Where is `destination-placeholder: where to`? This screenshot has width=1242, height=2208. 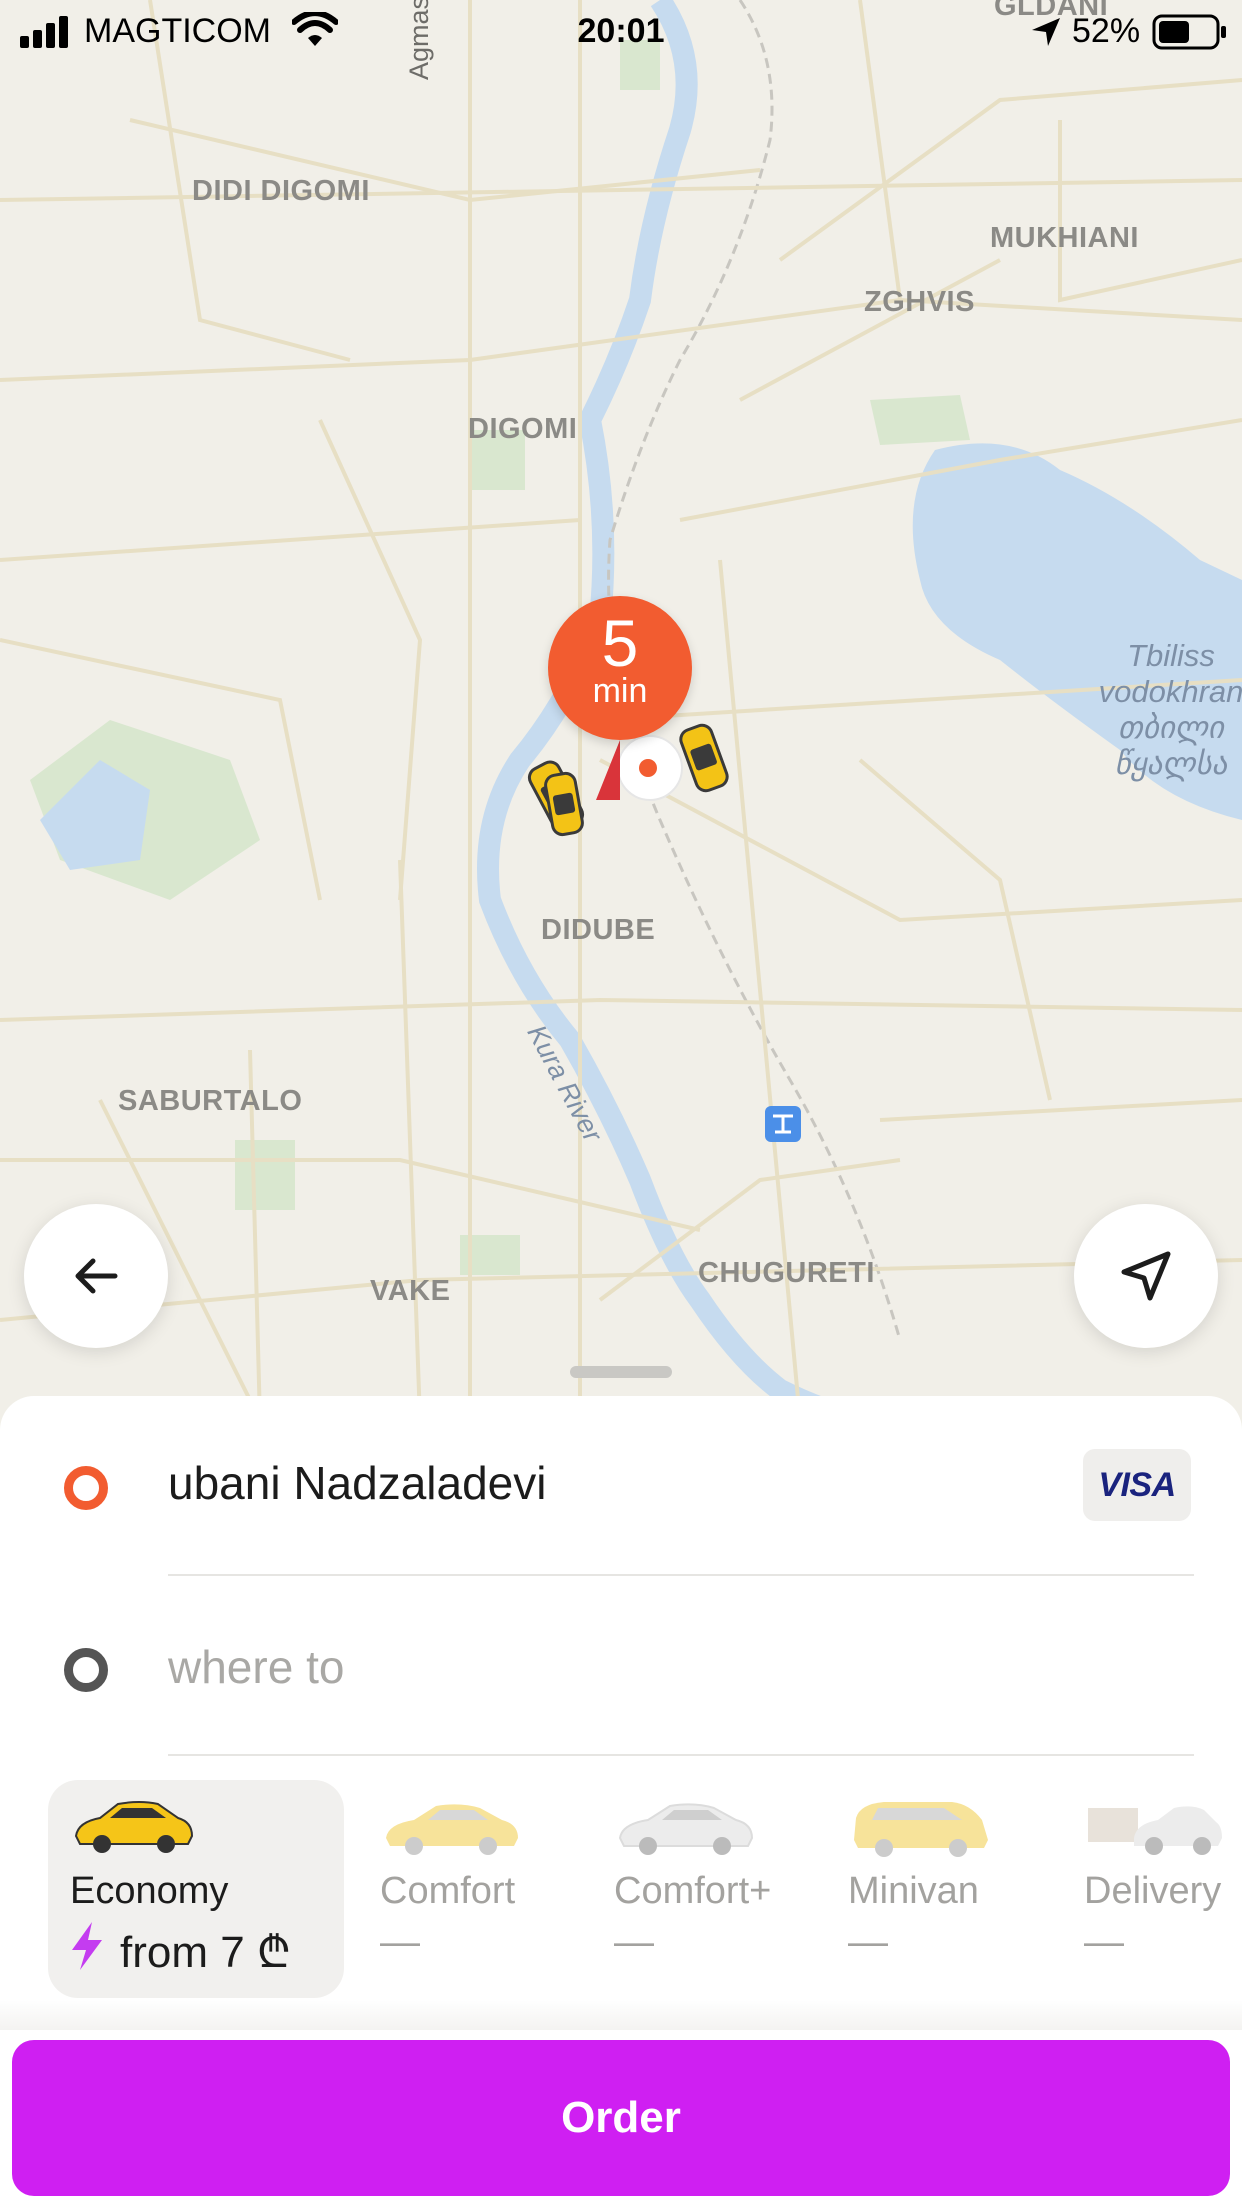 destination-placeholder: where to is located at coordinates (256, 1667).